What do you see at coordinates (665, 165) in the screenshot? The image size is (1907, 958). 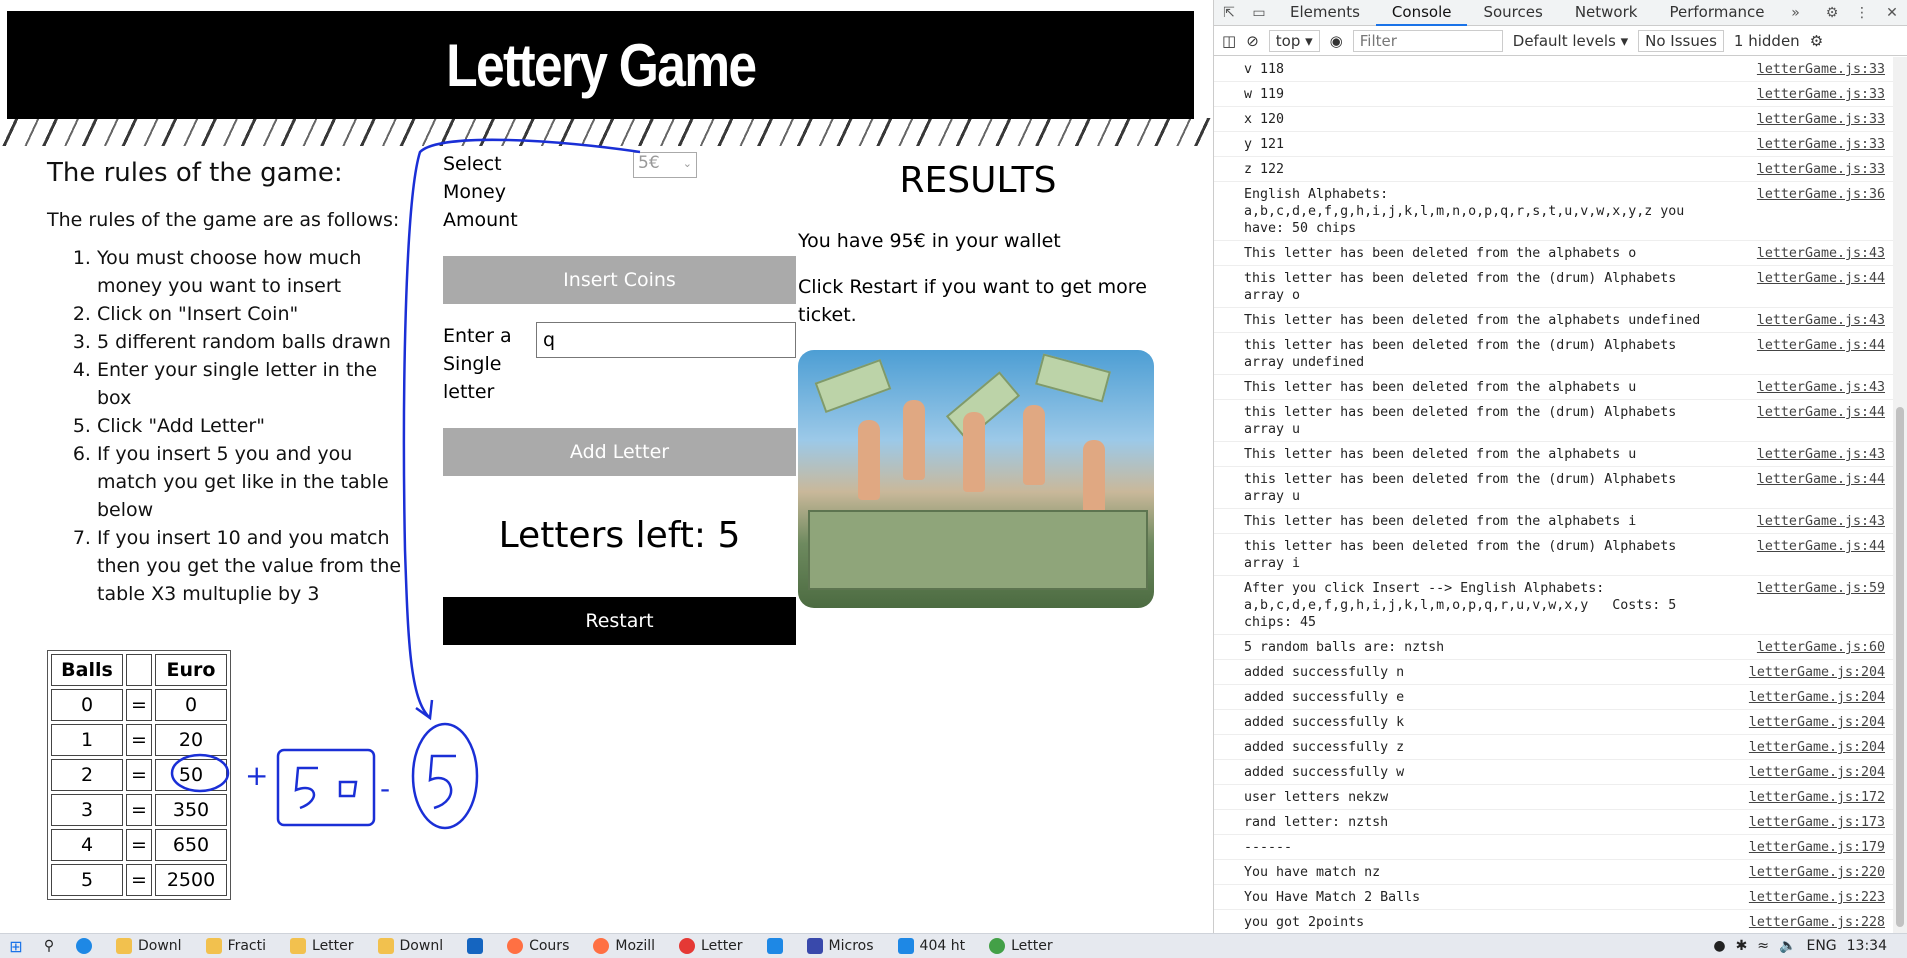 I see `money-amount-select: 5€ ⌄` at bounding box center [665, 165].